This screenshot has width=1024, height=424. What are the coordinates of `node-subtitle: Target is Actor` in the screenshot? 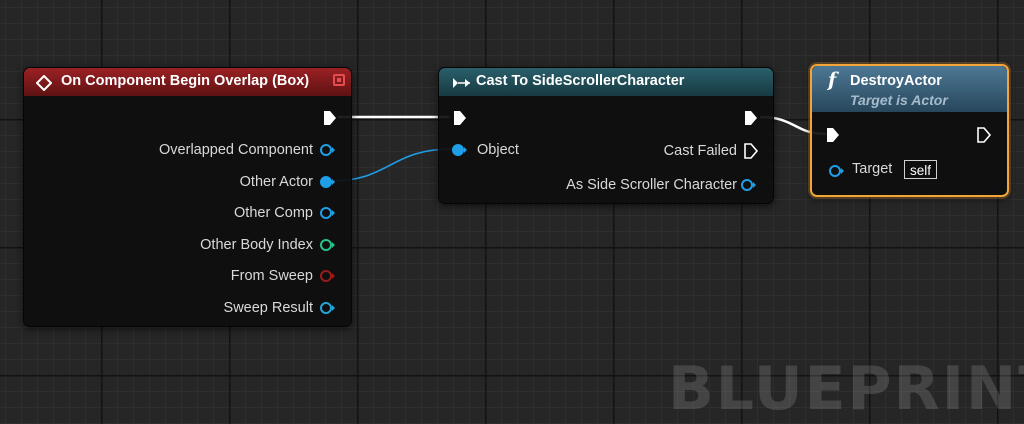 It's located at (899, 100).